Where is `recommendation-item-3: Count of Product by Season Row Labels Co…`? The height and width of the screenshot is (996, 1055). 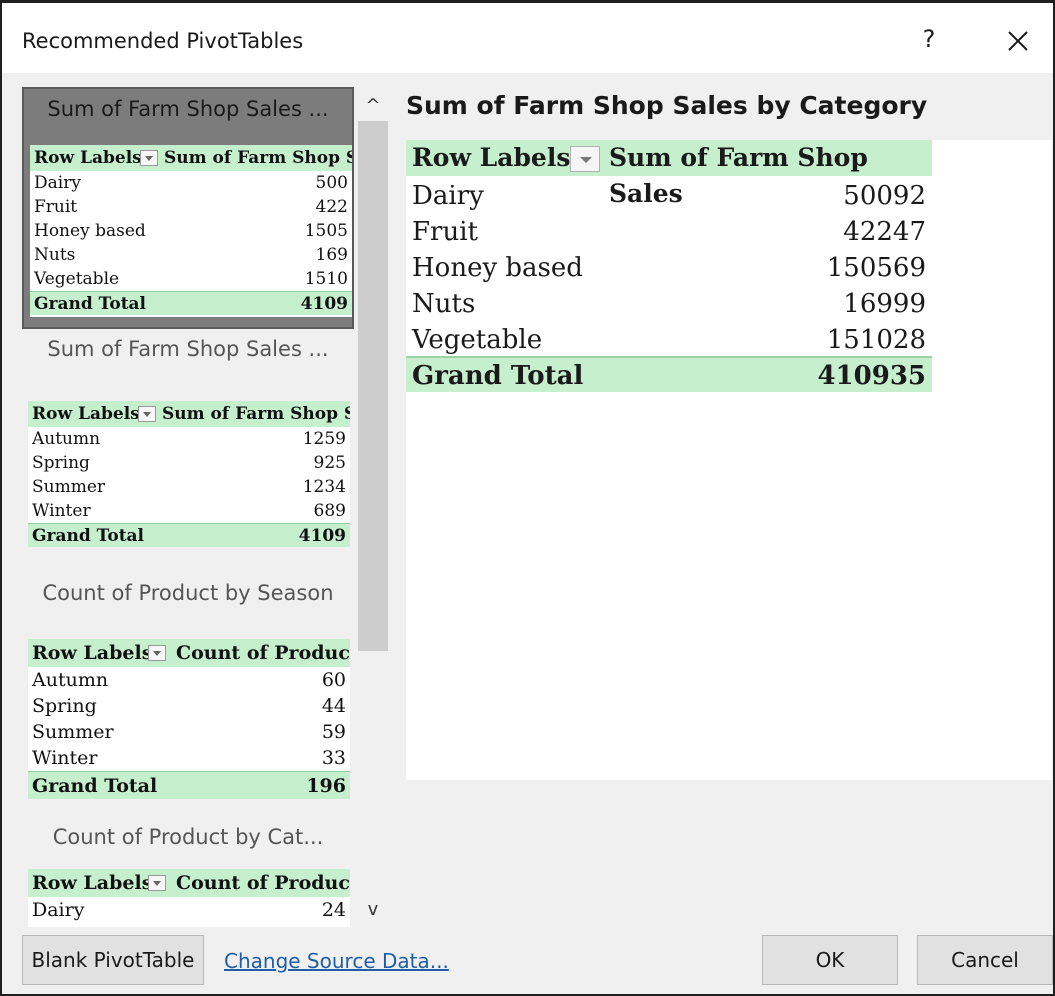
recommendation-item-3: Count of Product by Season Row Labels Co… is located at coordinates (188, 691).